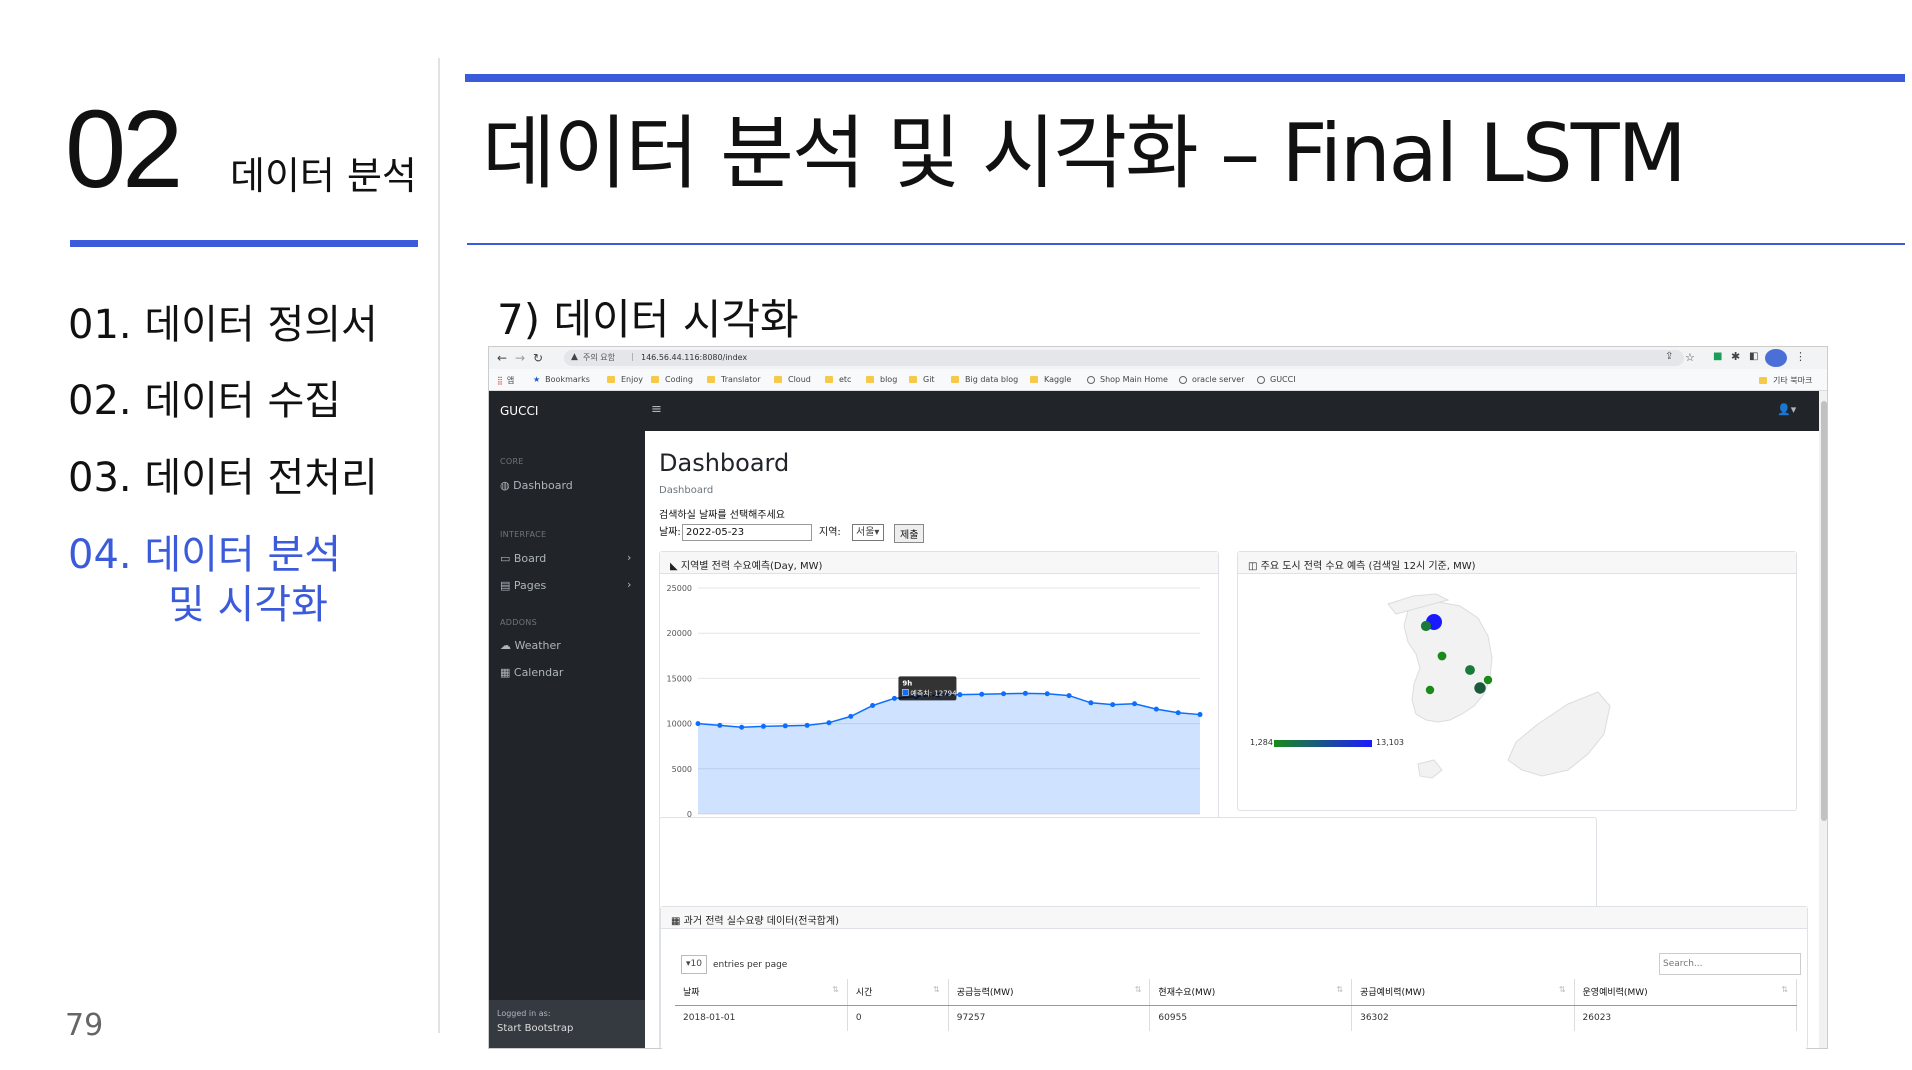 This screenshot has height=1070, width=1912. I want to click on bookmark-oracle-server: oracle server, so click(1212, 379).